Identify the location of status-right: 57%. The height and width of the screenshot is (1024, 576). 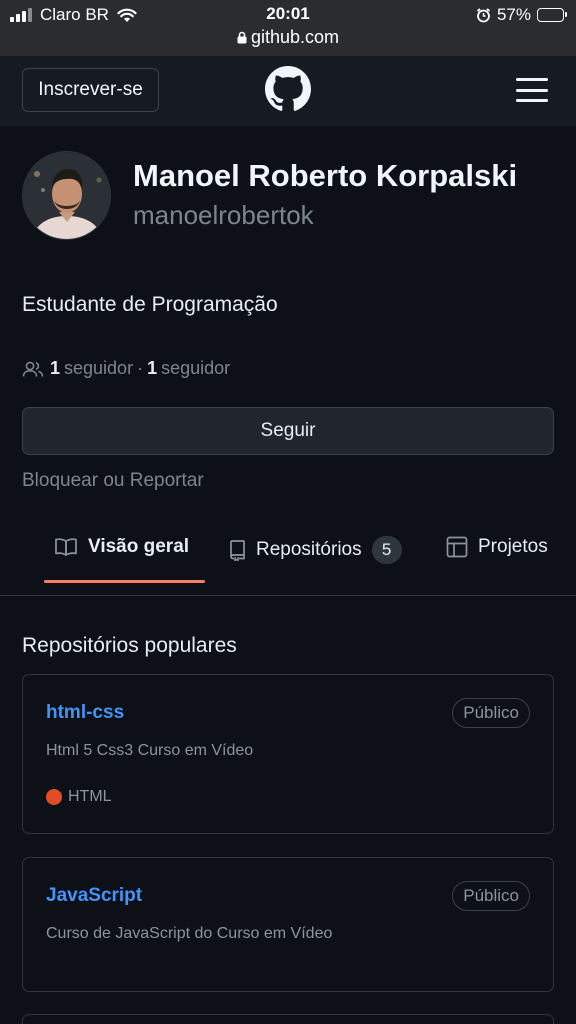
(521, 15).